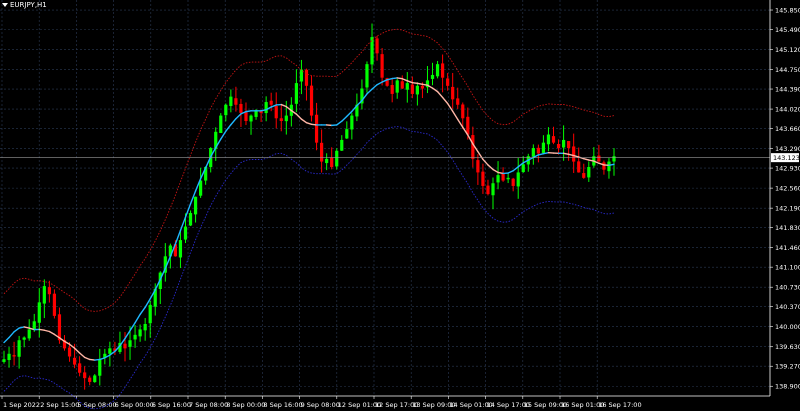 The image size is (800, 411). Describe the element at coordinates (787, 367) in the screenshot. I see `y-tick-label: 139.270` at that location.